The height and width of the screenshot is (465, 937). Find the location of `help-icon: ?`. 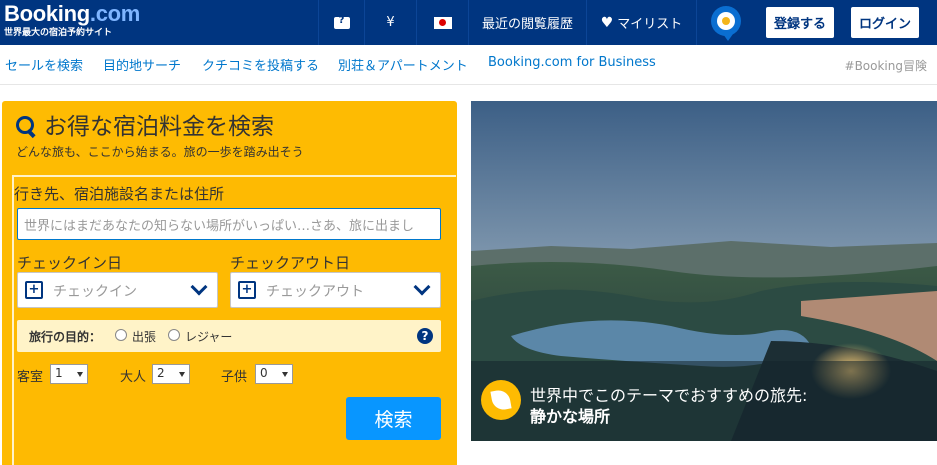

help-icon: ? is located at coordinates (425, 336).